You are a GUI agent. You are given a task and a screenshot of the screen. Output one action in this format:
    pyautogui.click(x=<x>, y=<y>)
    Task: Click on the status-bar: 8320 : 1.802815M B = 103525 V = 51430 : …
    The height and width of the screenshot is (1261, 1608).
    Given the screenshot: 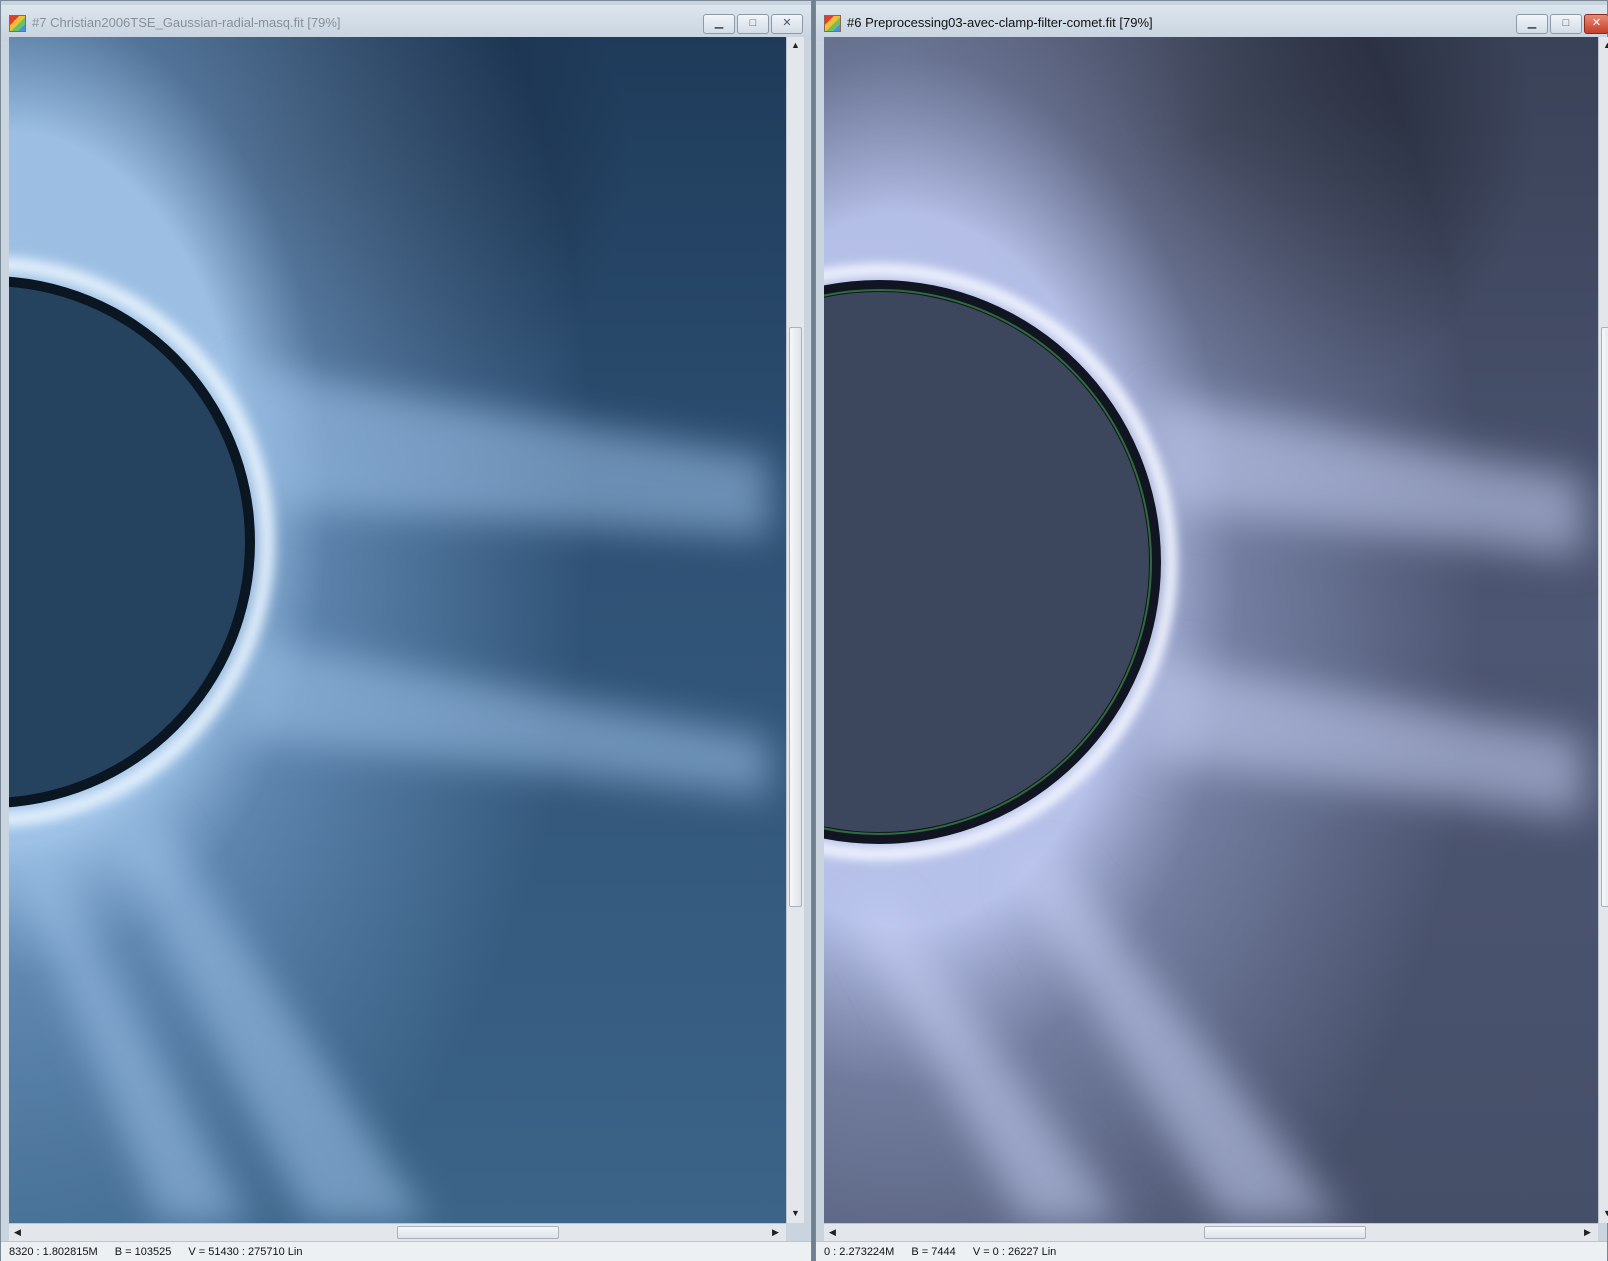 What is the action you would take?
    pyautogui.click(x=406, y=1251)
    